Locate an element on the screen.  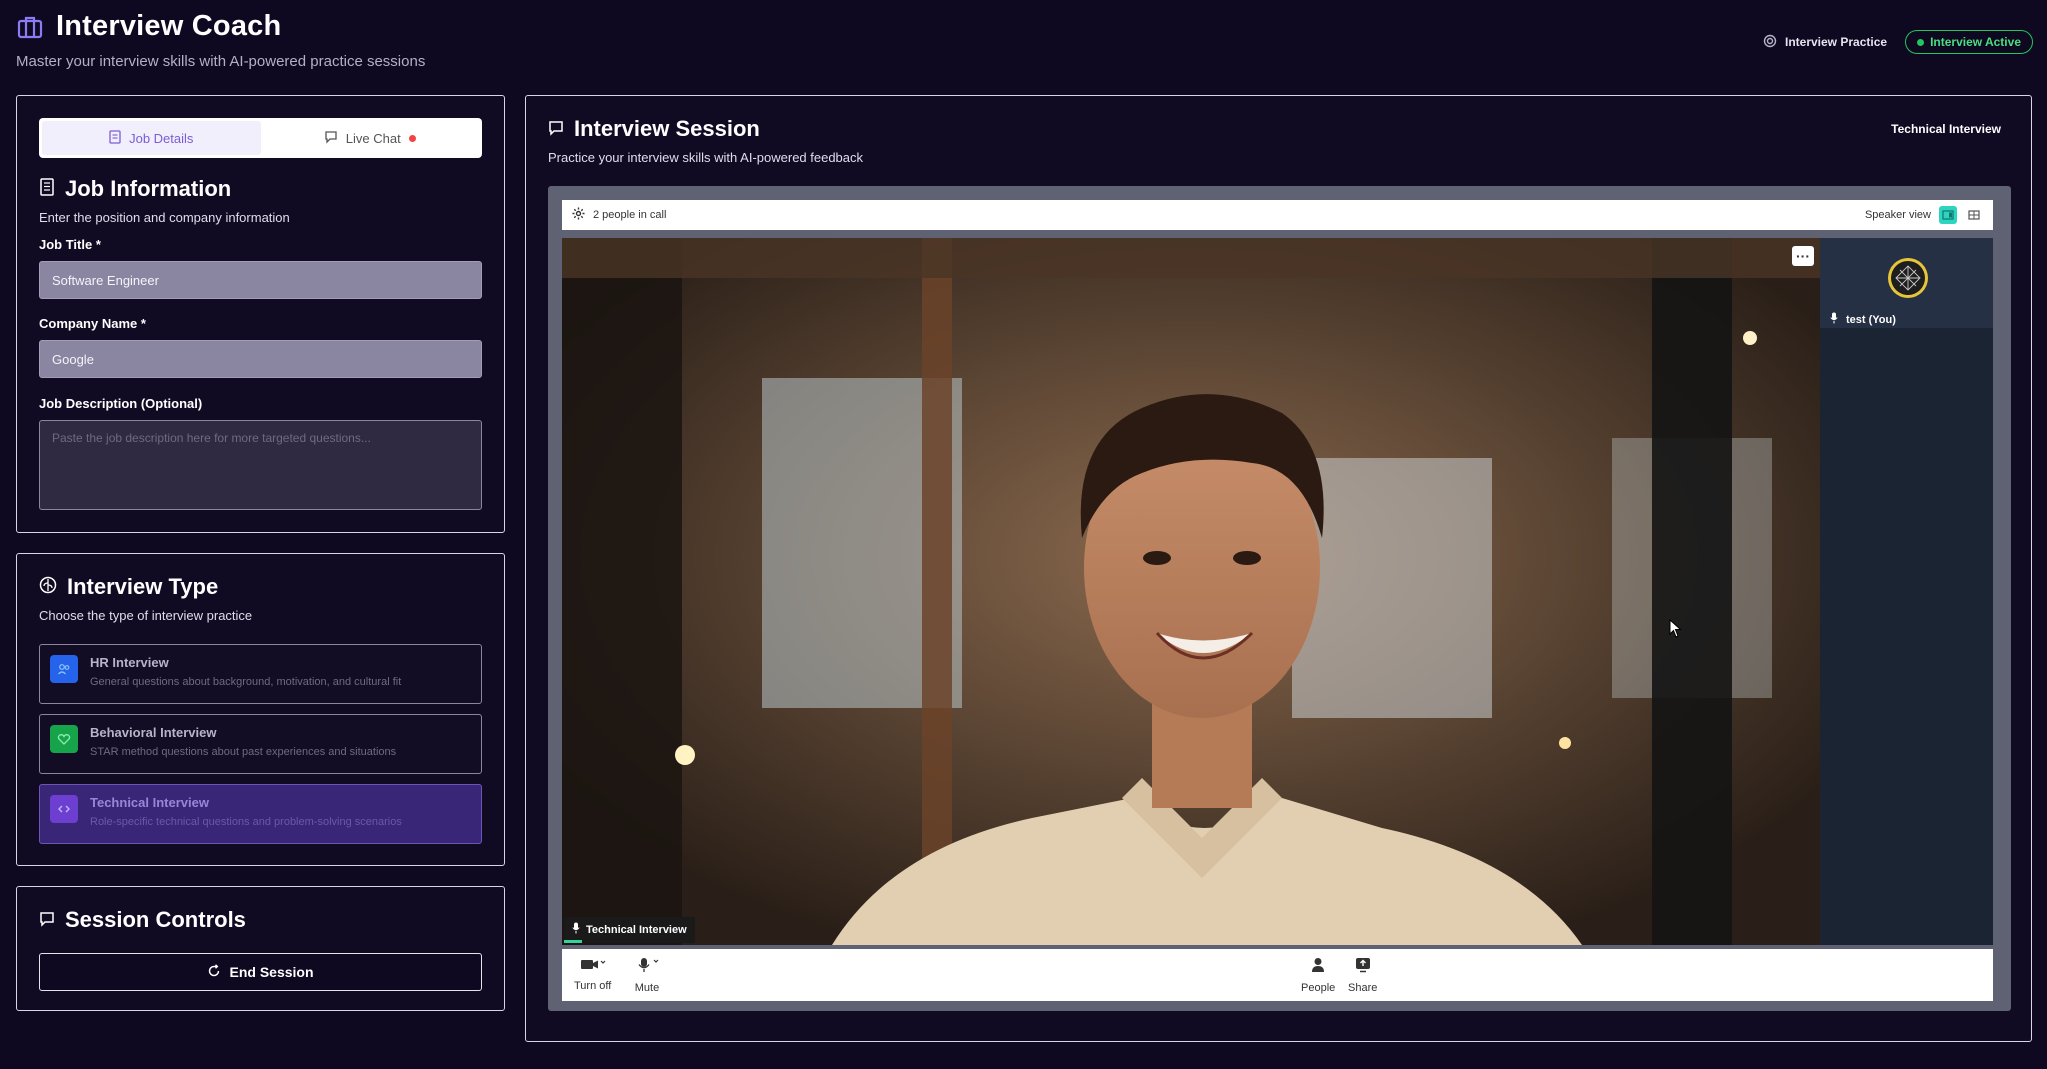
interview-type-subtitle: Choose the type of interview practice is located at coordinates (146, 615).